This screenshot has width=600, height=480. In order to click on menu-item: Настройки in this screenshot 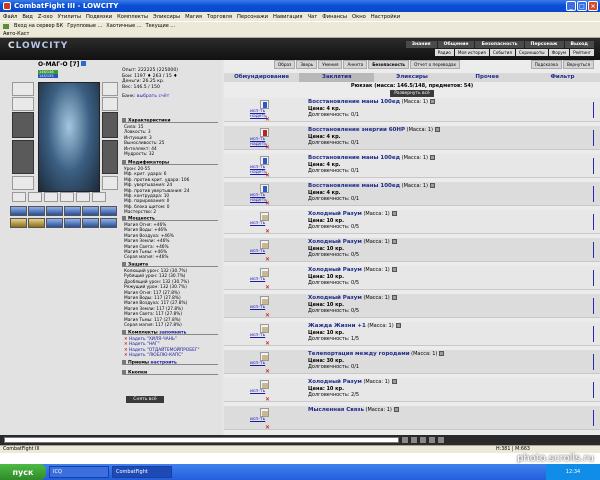, I will do `click(385, 17)`.